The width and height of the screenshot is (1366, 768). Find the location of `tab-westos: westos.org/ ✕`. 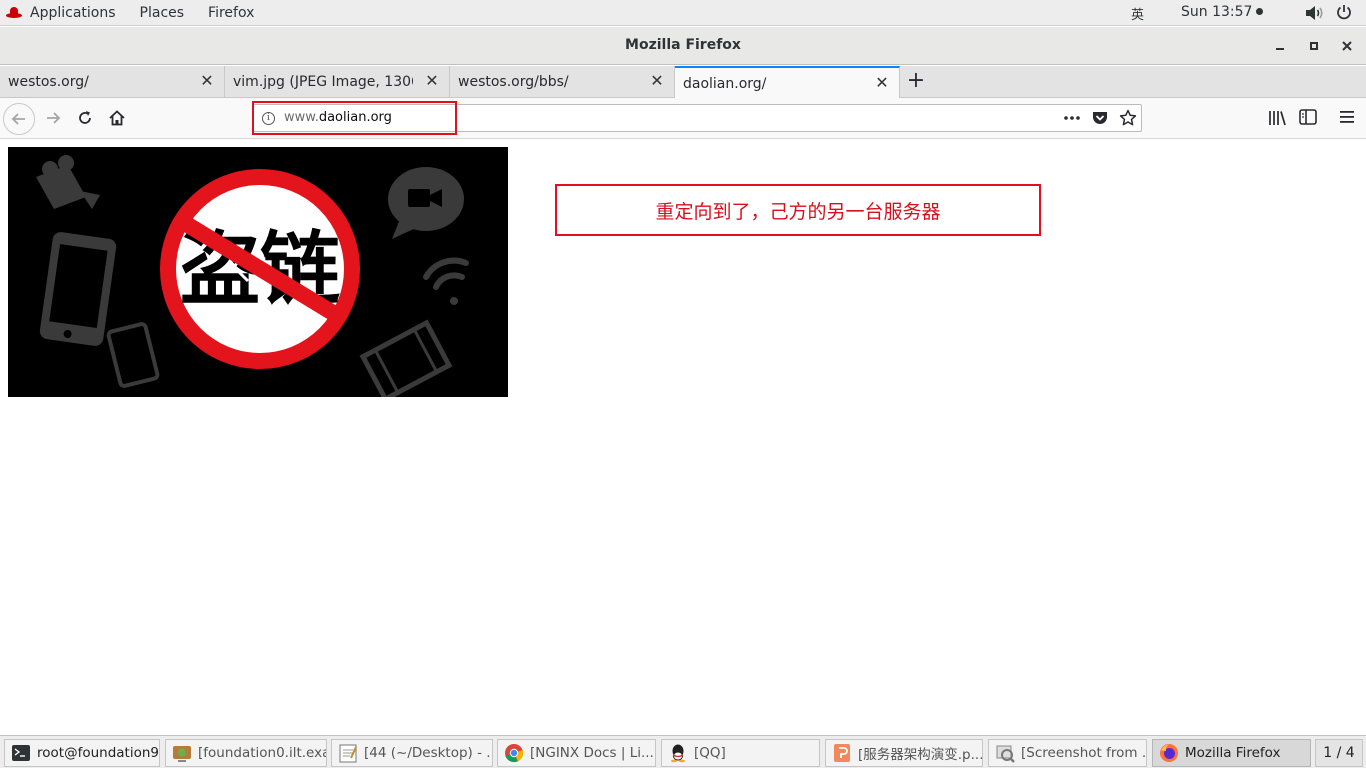

tab-westos: westos.org/ ✕ is located at coordinates (112, 82).